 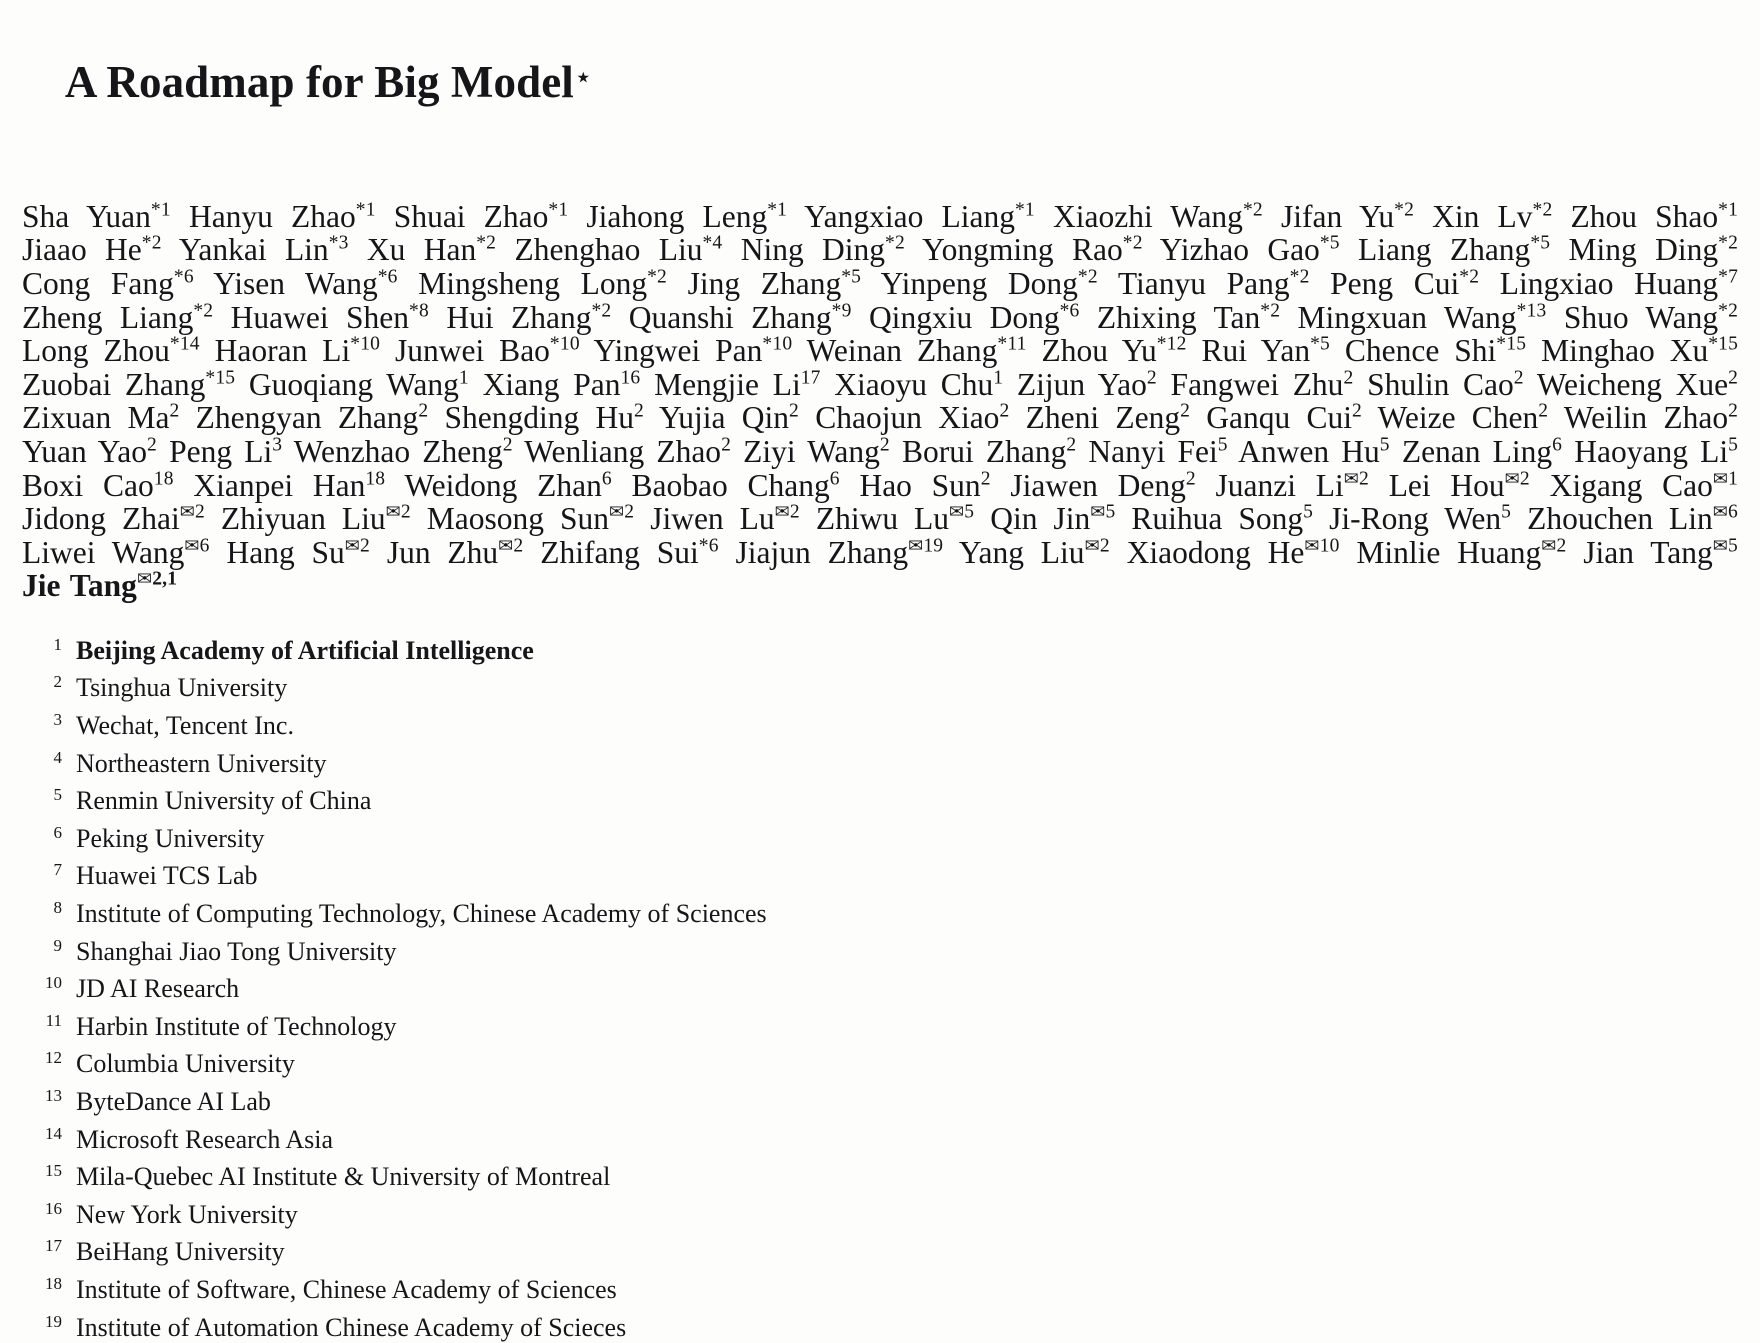 What do you see at coordinates (167, 876) in the screenshot?
I see `affiliation-name: Huawei TCS Lab` at bounding box center [167, 876].